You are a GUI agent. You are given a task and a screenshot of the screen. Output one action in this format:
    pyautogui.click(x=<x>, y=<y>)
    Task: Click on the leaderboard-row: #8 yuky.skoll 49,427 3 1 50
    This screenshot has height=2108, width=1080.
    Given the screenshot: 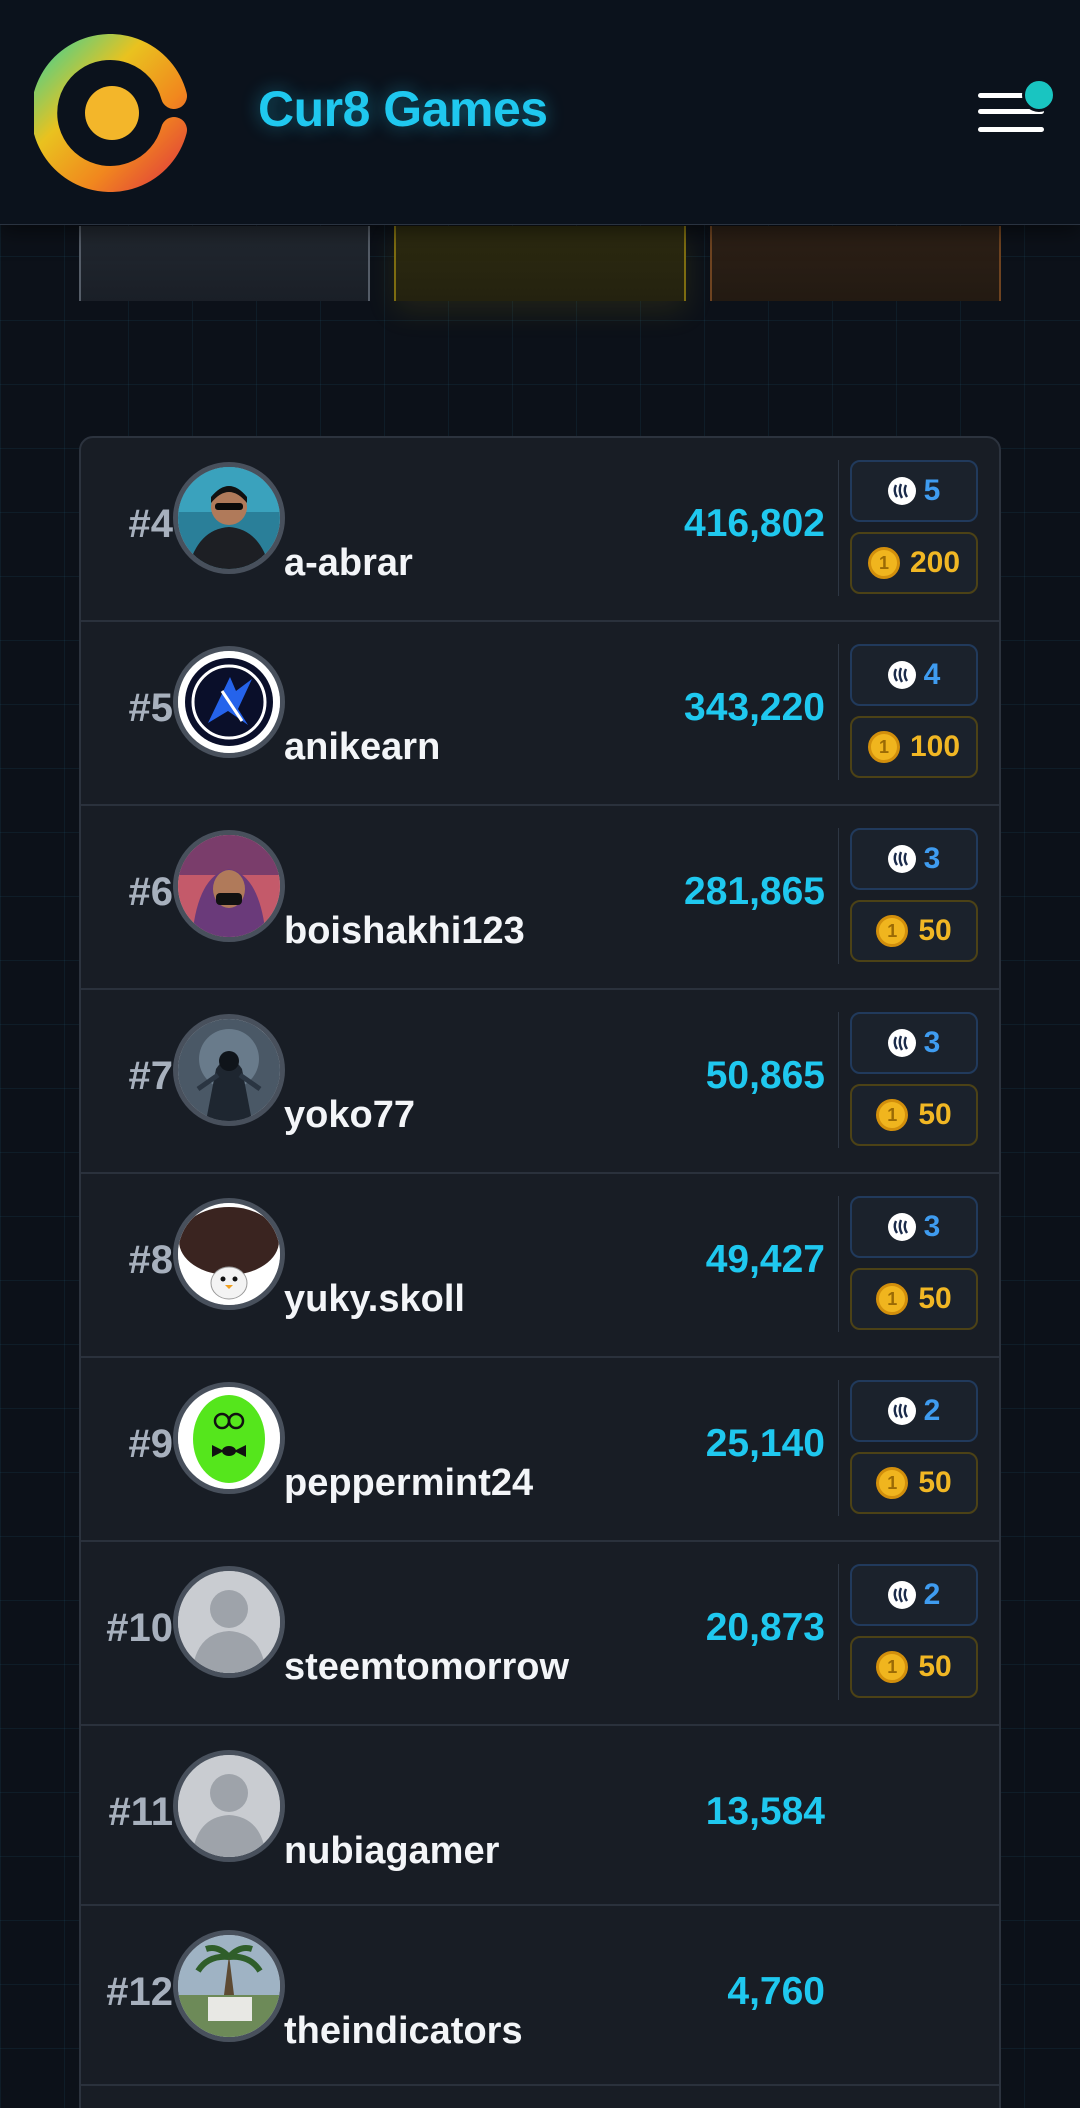 What is the action you would take?
    pyautogui.click(x=540, y=1266)
    